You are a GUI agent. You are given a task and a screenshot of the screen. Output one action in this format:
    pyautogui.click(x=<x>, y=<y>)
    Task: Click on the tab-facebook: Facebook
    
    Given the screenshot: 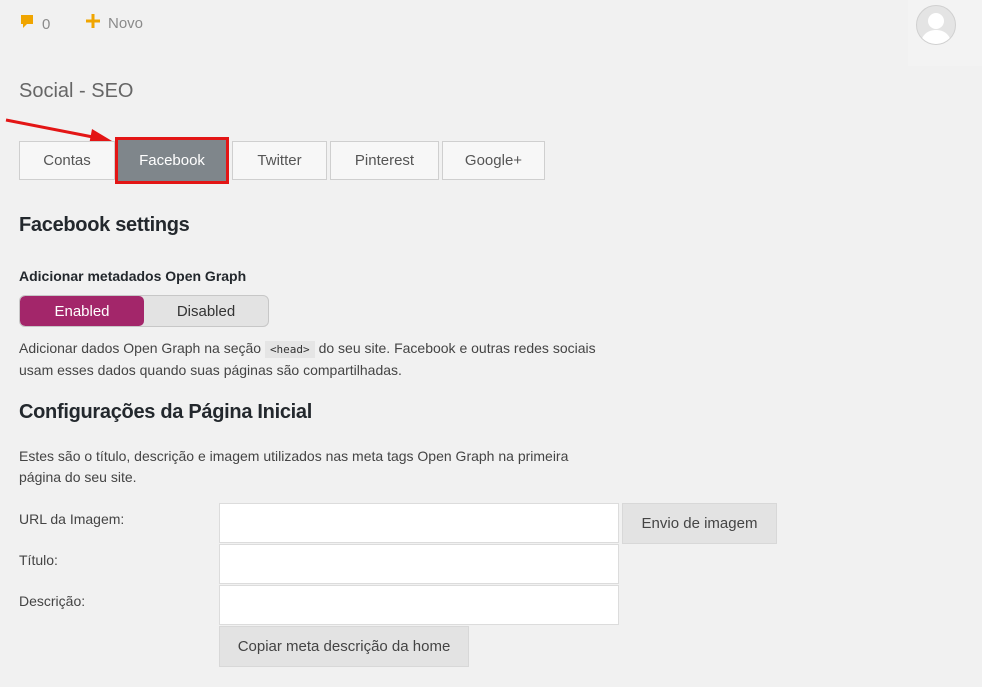 What is the action you would take?
    pyautogui.click(x=172, y=160)
    